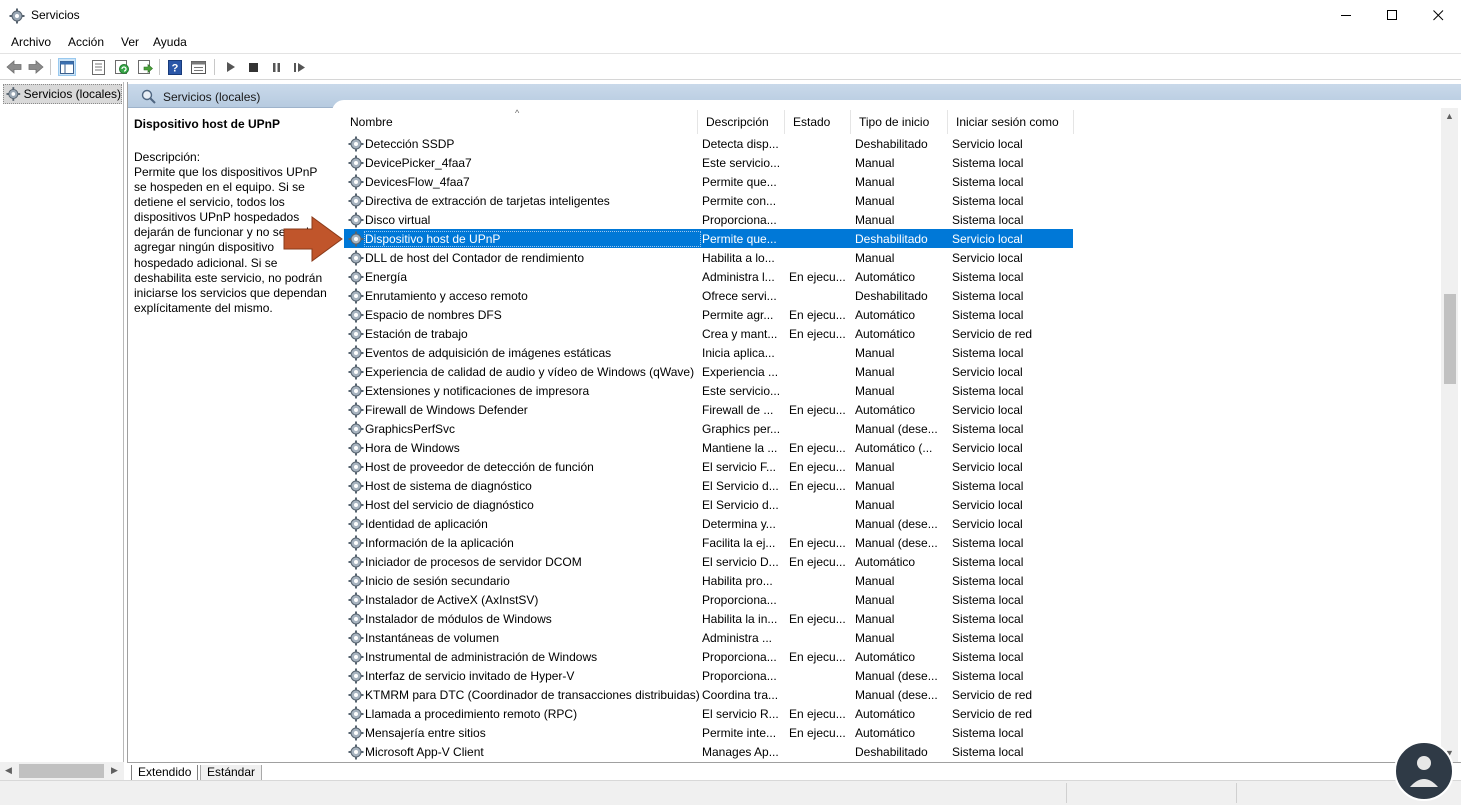  I want to click on menu-ver: Ver, so click(130, 42).